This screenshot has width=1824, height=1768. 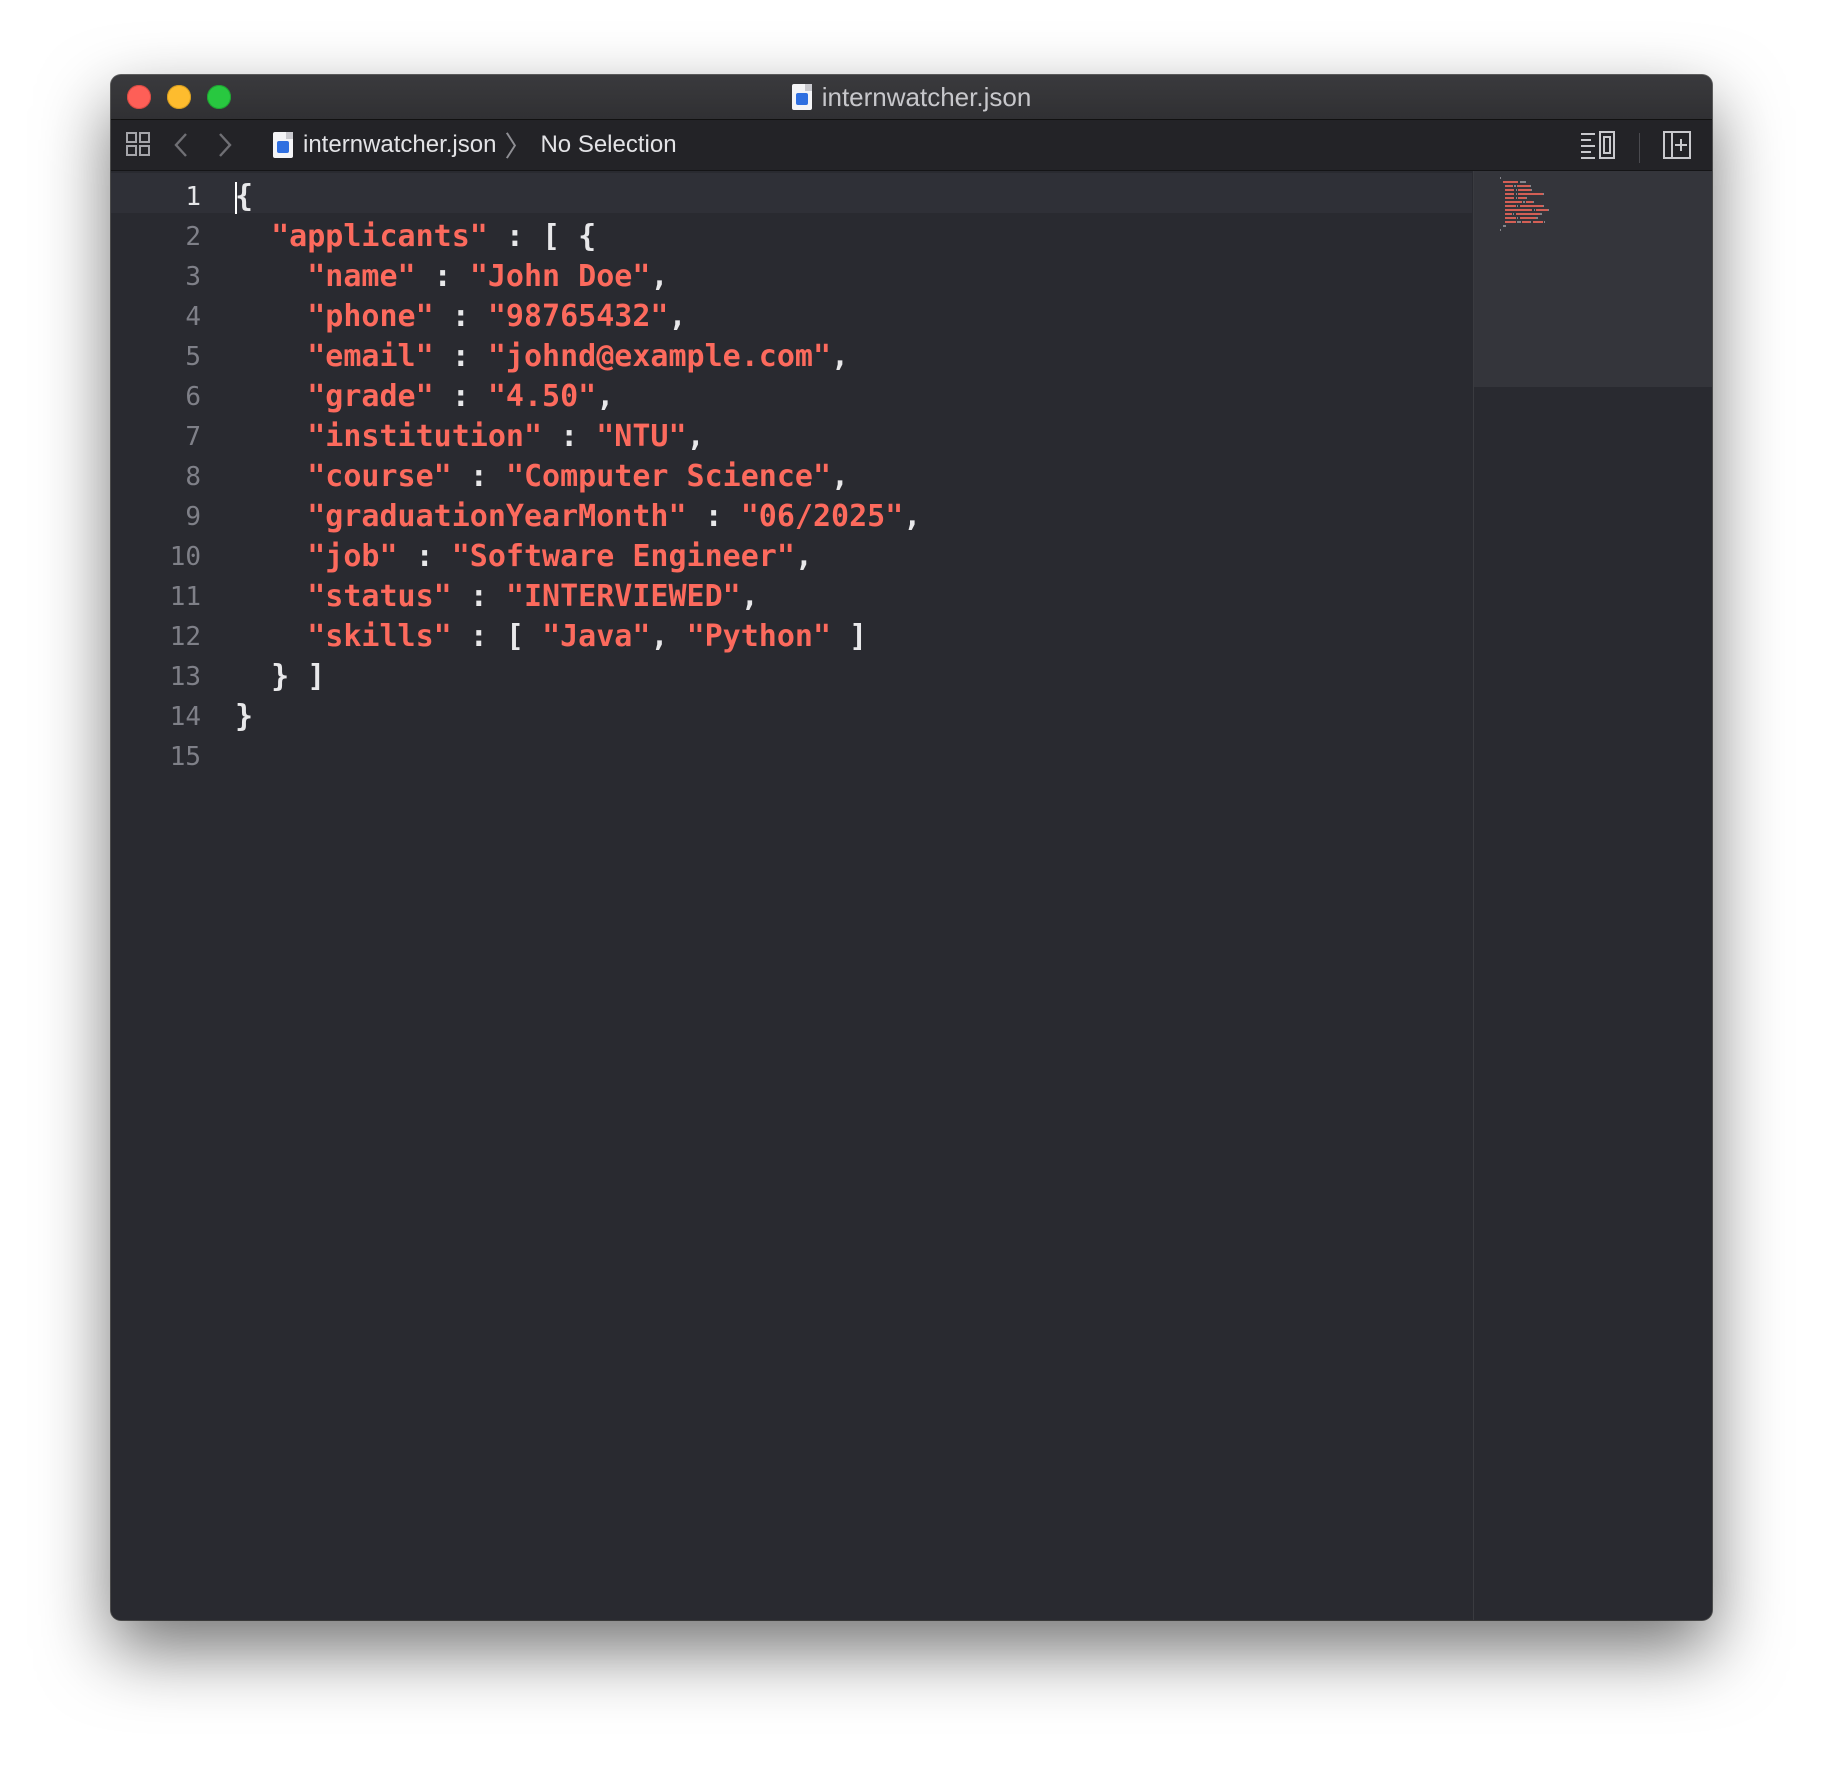 I want to click on code-line: "job" : "Software Engineer",, so click(x=578, y=557).